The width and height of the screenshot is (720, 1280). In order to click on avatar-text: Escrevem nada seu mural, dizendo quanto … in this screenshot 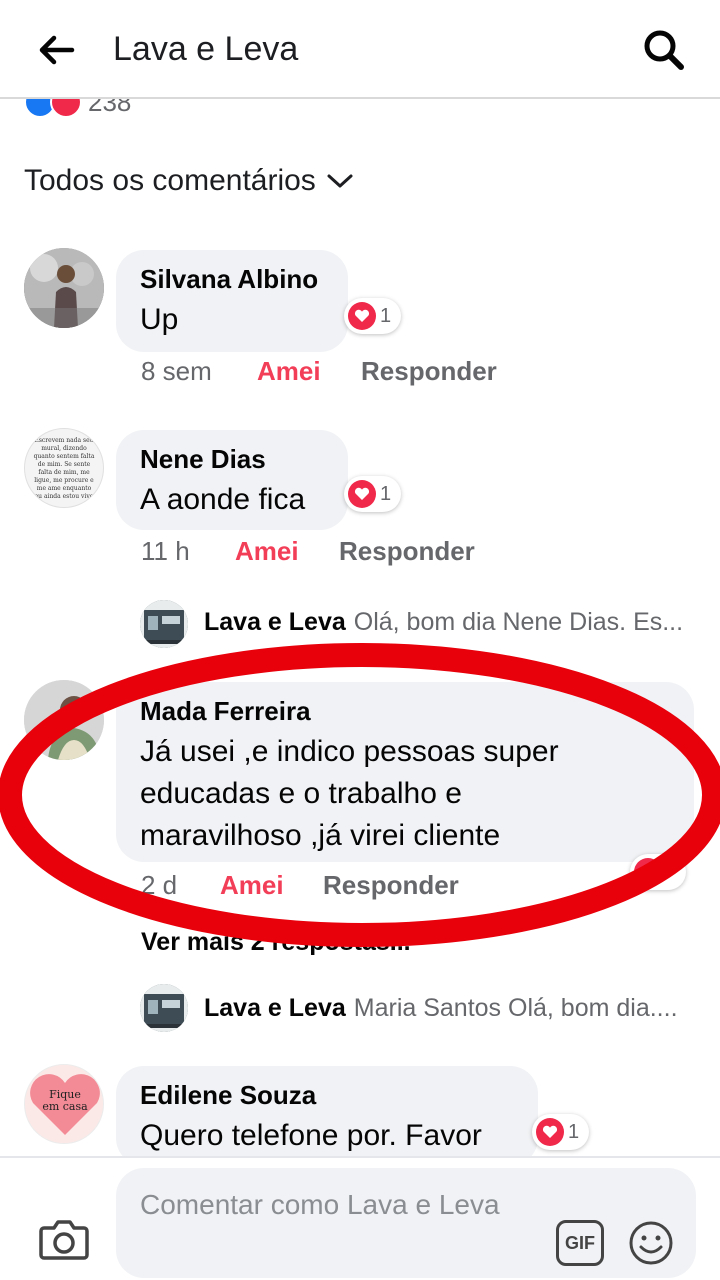, I will do `click(64, 468)`.